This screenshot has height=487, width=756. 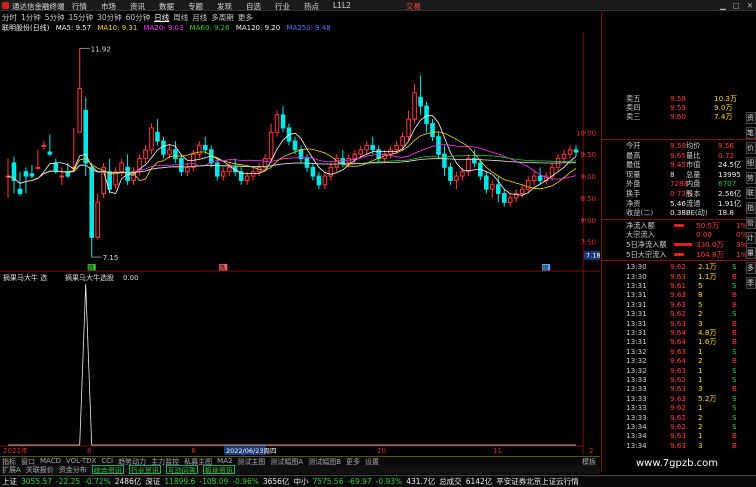 I want to click on side-tab: 多, so click(x=750, y=268).